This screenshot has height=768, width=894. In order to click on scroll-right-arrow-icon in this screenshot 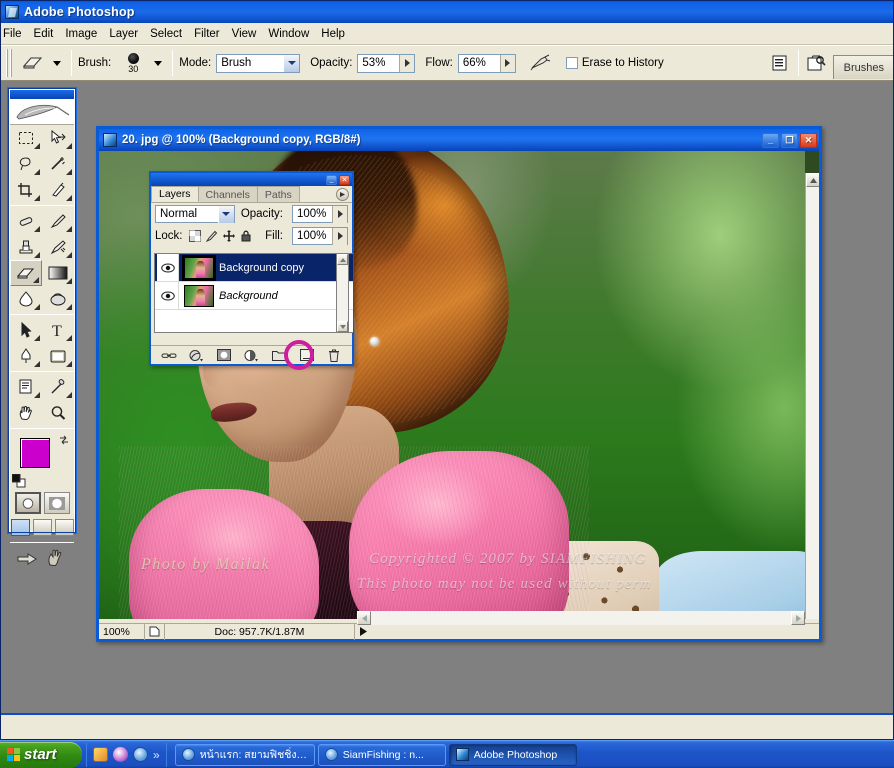, I will do `click(798, 618)`.